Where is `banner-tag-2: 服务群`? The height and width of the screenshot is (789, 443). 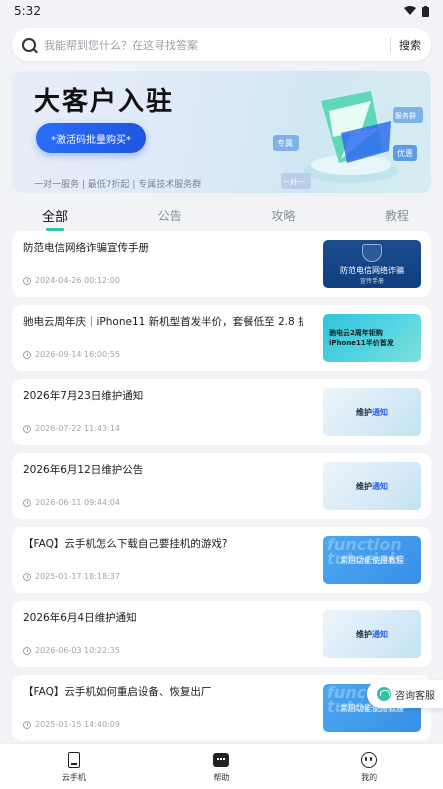
banner-tag-2: 服务群 is located at coordinates (405, 115).